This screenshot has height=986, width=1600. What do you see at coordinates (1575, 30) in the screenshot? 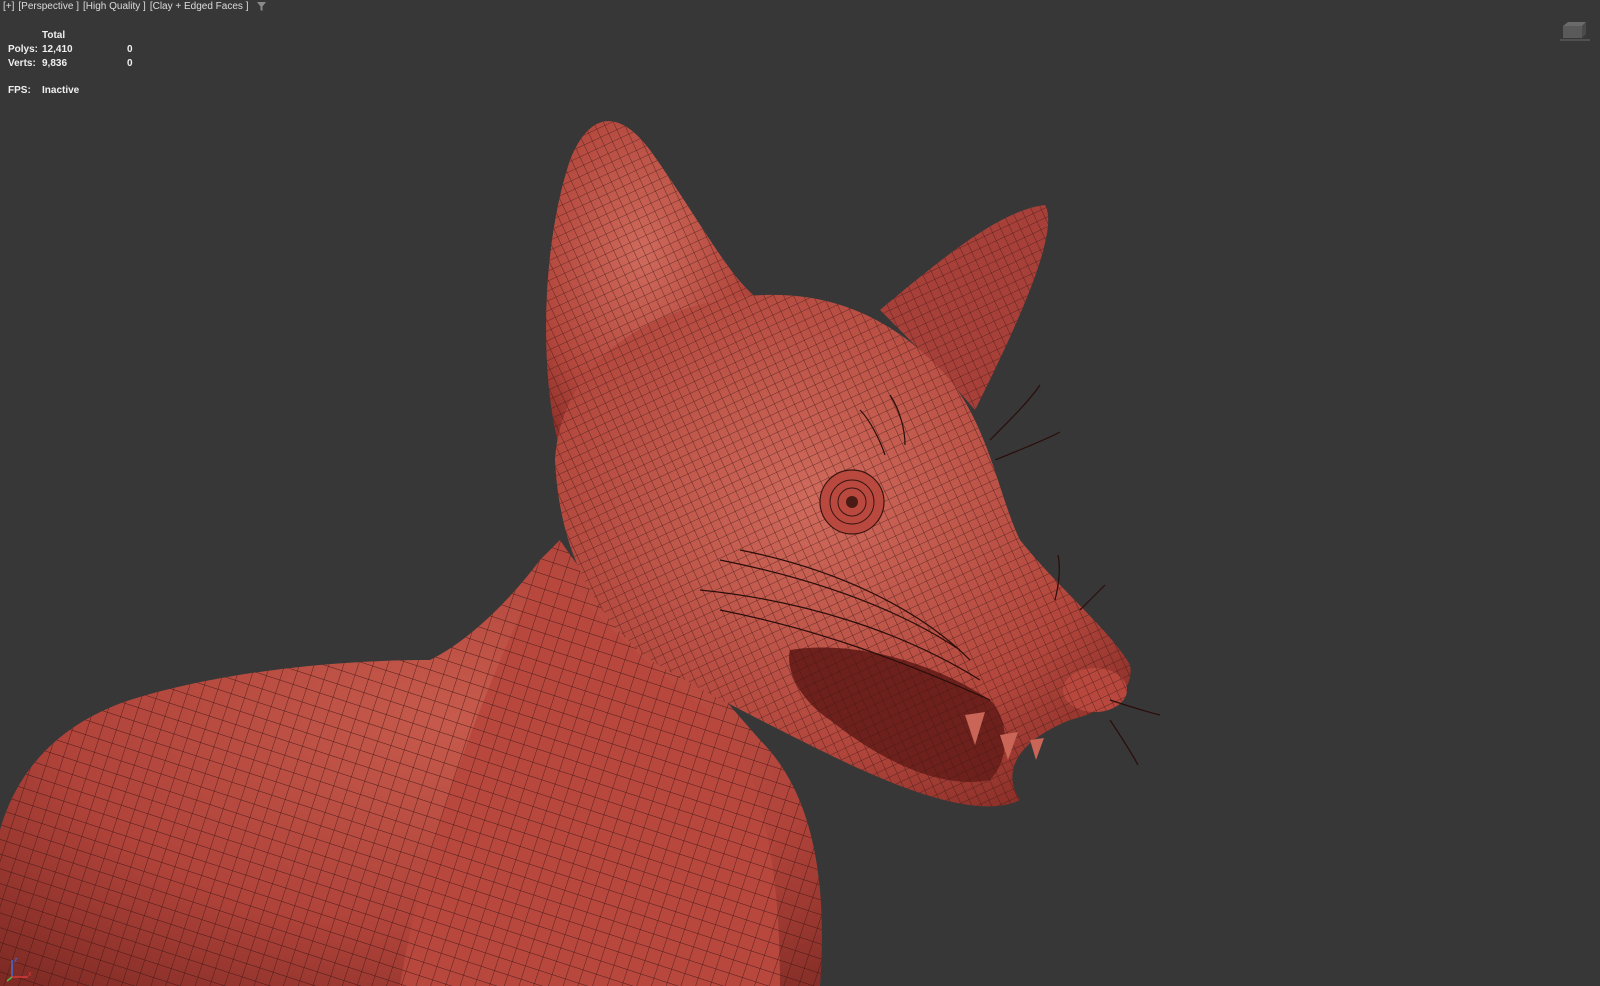
I see `viewcube-icon` at bounding box center [1575, 30].